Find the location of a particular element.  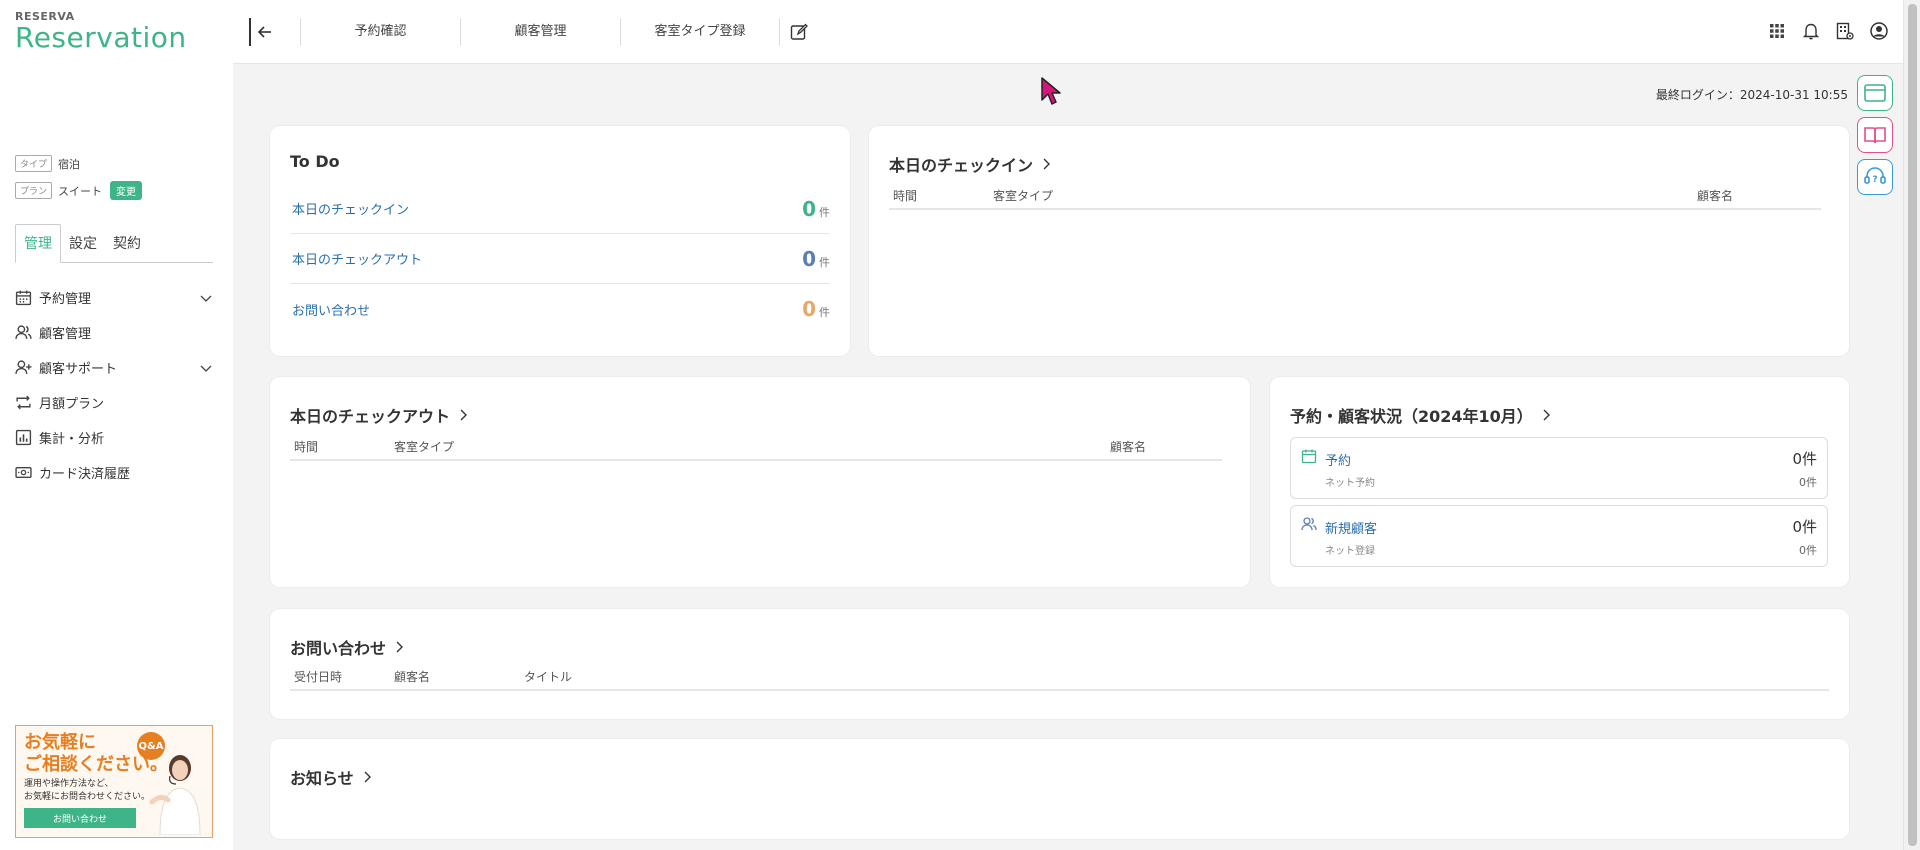

banner-desc-line1: 運用や操作方法など、 is located at coordinates (69, 784).